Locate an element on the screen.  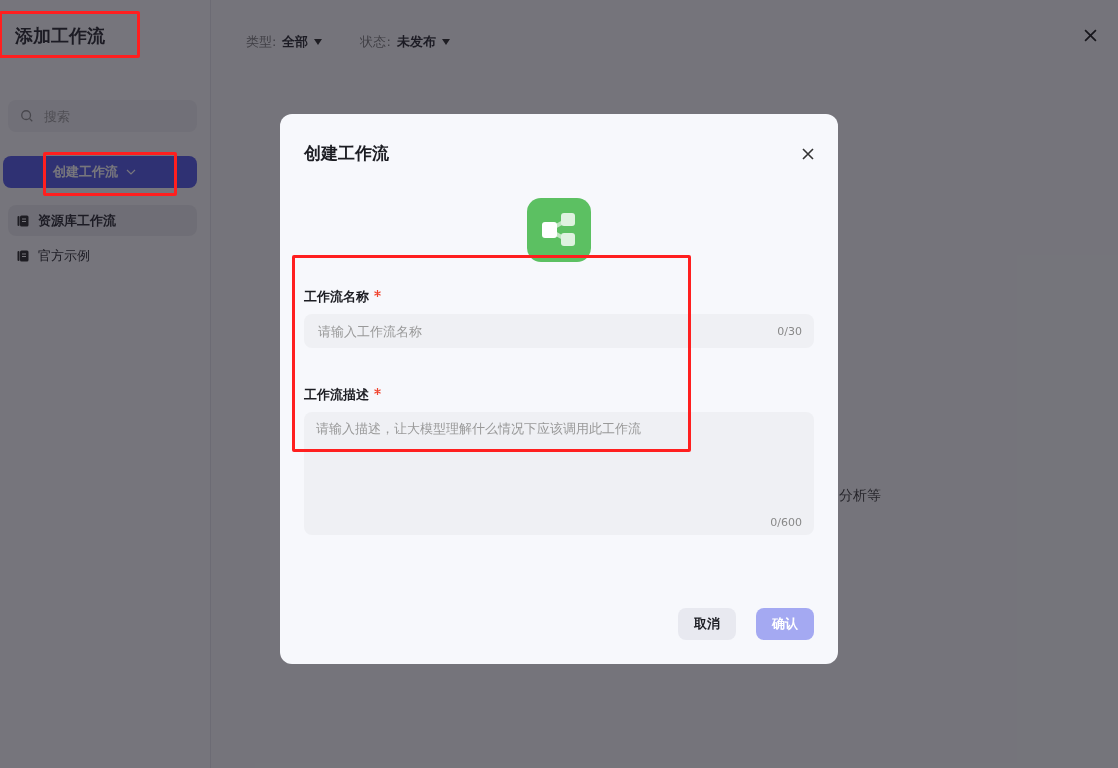
search-icon is located at coordinates (27, 116).